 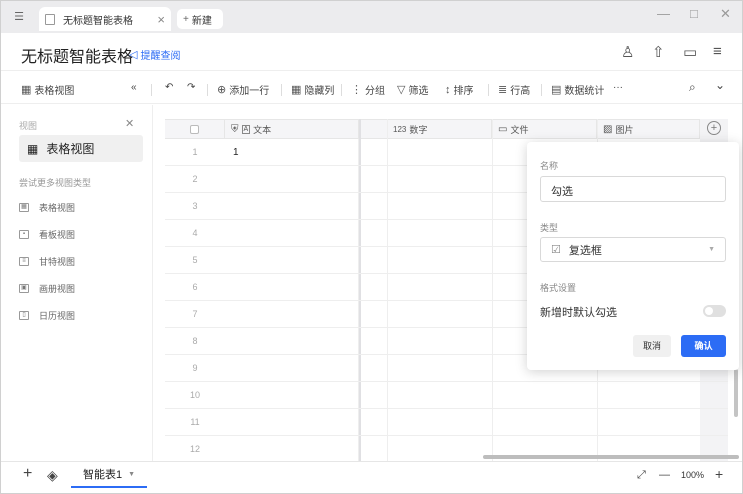 What do you see at coordinates (439, 129) in the screenshot?
I see `column-header-number: 123 数字` at bounding box center [439, 129].